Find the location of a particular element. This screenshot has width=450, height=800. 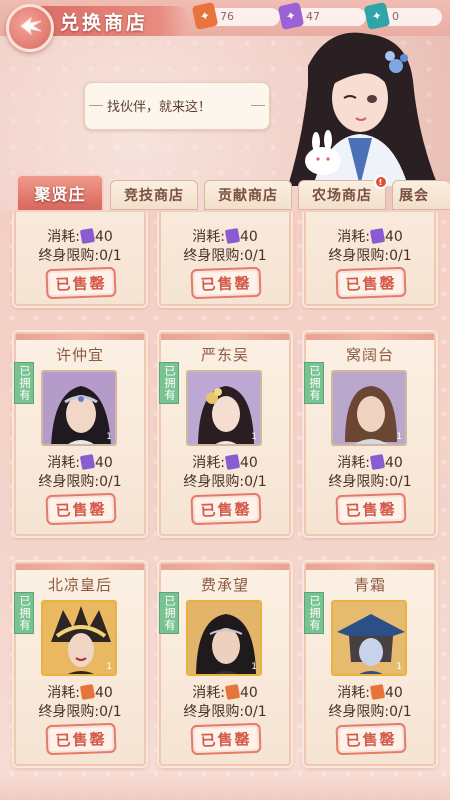

tab-farm-shop: 农场商店 ! is located at coordinates (343, 192).